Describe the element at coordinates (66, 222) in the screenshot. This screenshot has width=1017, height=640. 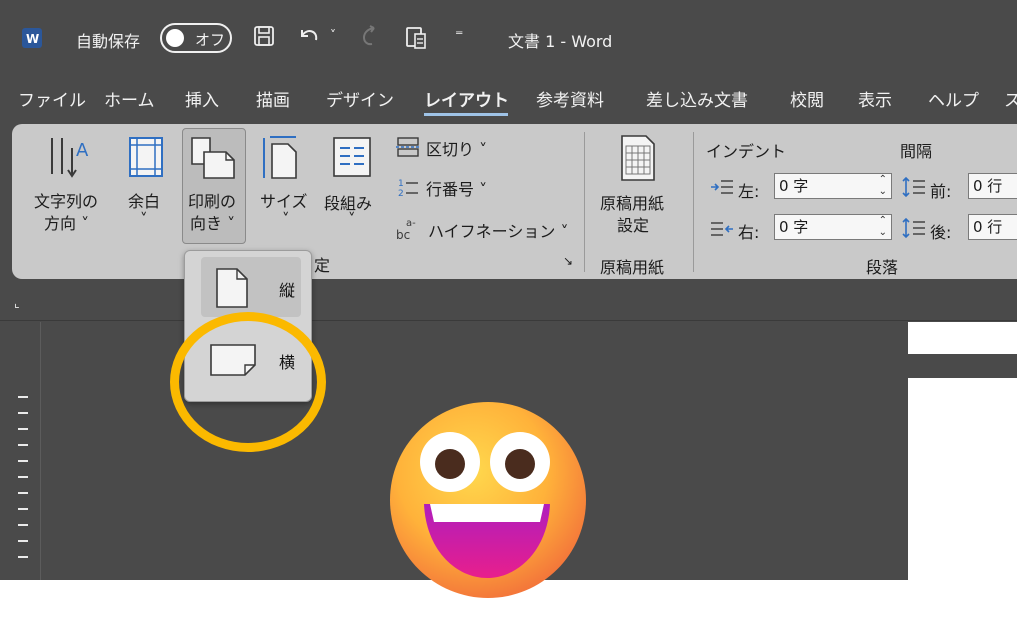
I see `text-direction-label-2: 方向 ˅` at that location.